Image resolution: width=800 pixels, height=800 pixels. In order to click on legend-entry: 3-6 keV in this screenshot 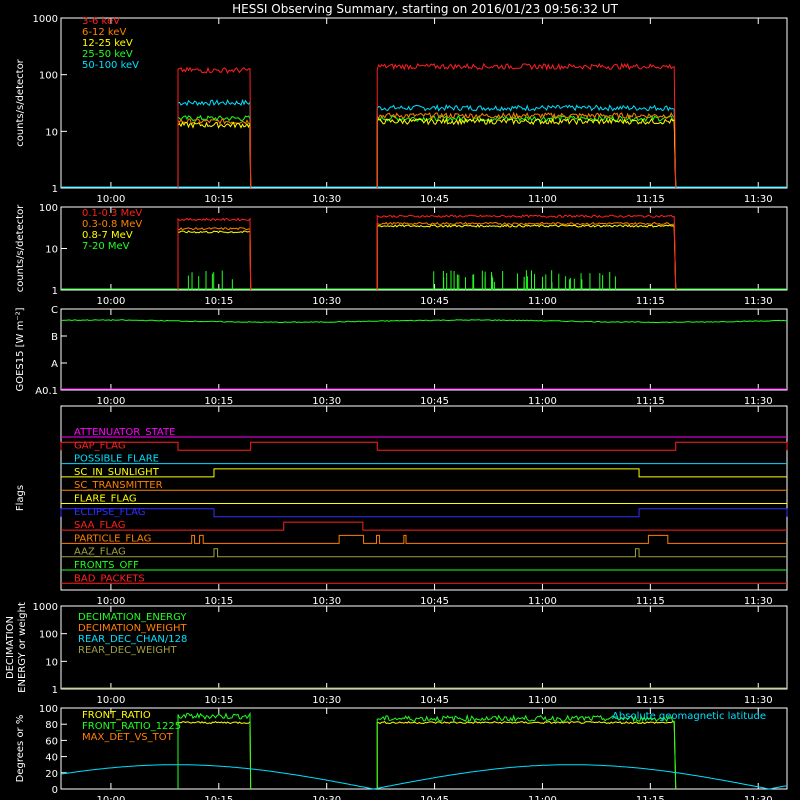, I will do `click(101, 21)`.